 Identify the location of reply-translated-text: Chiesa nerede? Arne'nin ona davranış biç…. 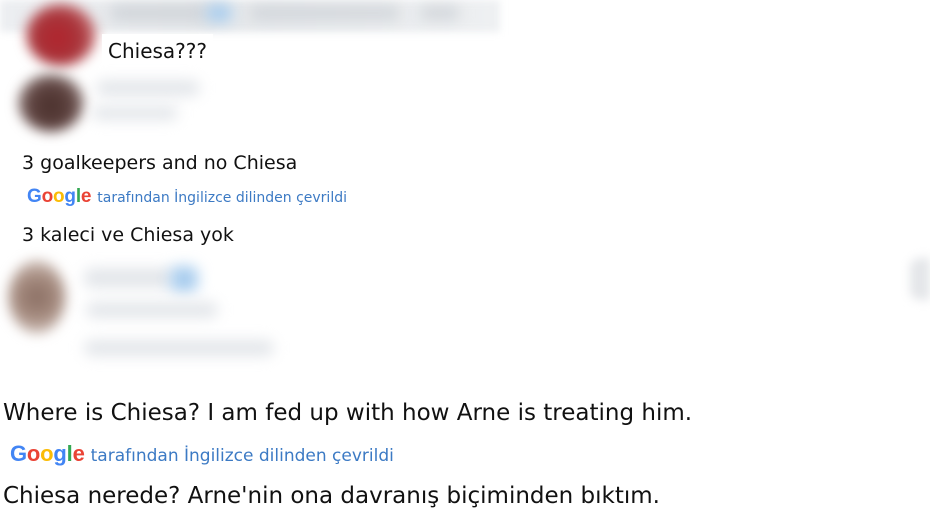
(331, 496).